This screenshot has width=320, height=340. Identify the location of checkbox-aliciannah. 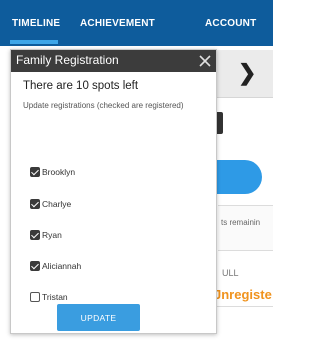
(35, 266).